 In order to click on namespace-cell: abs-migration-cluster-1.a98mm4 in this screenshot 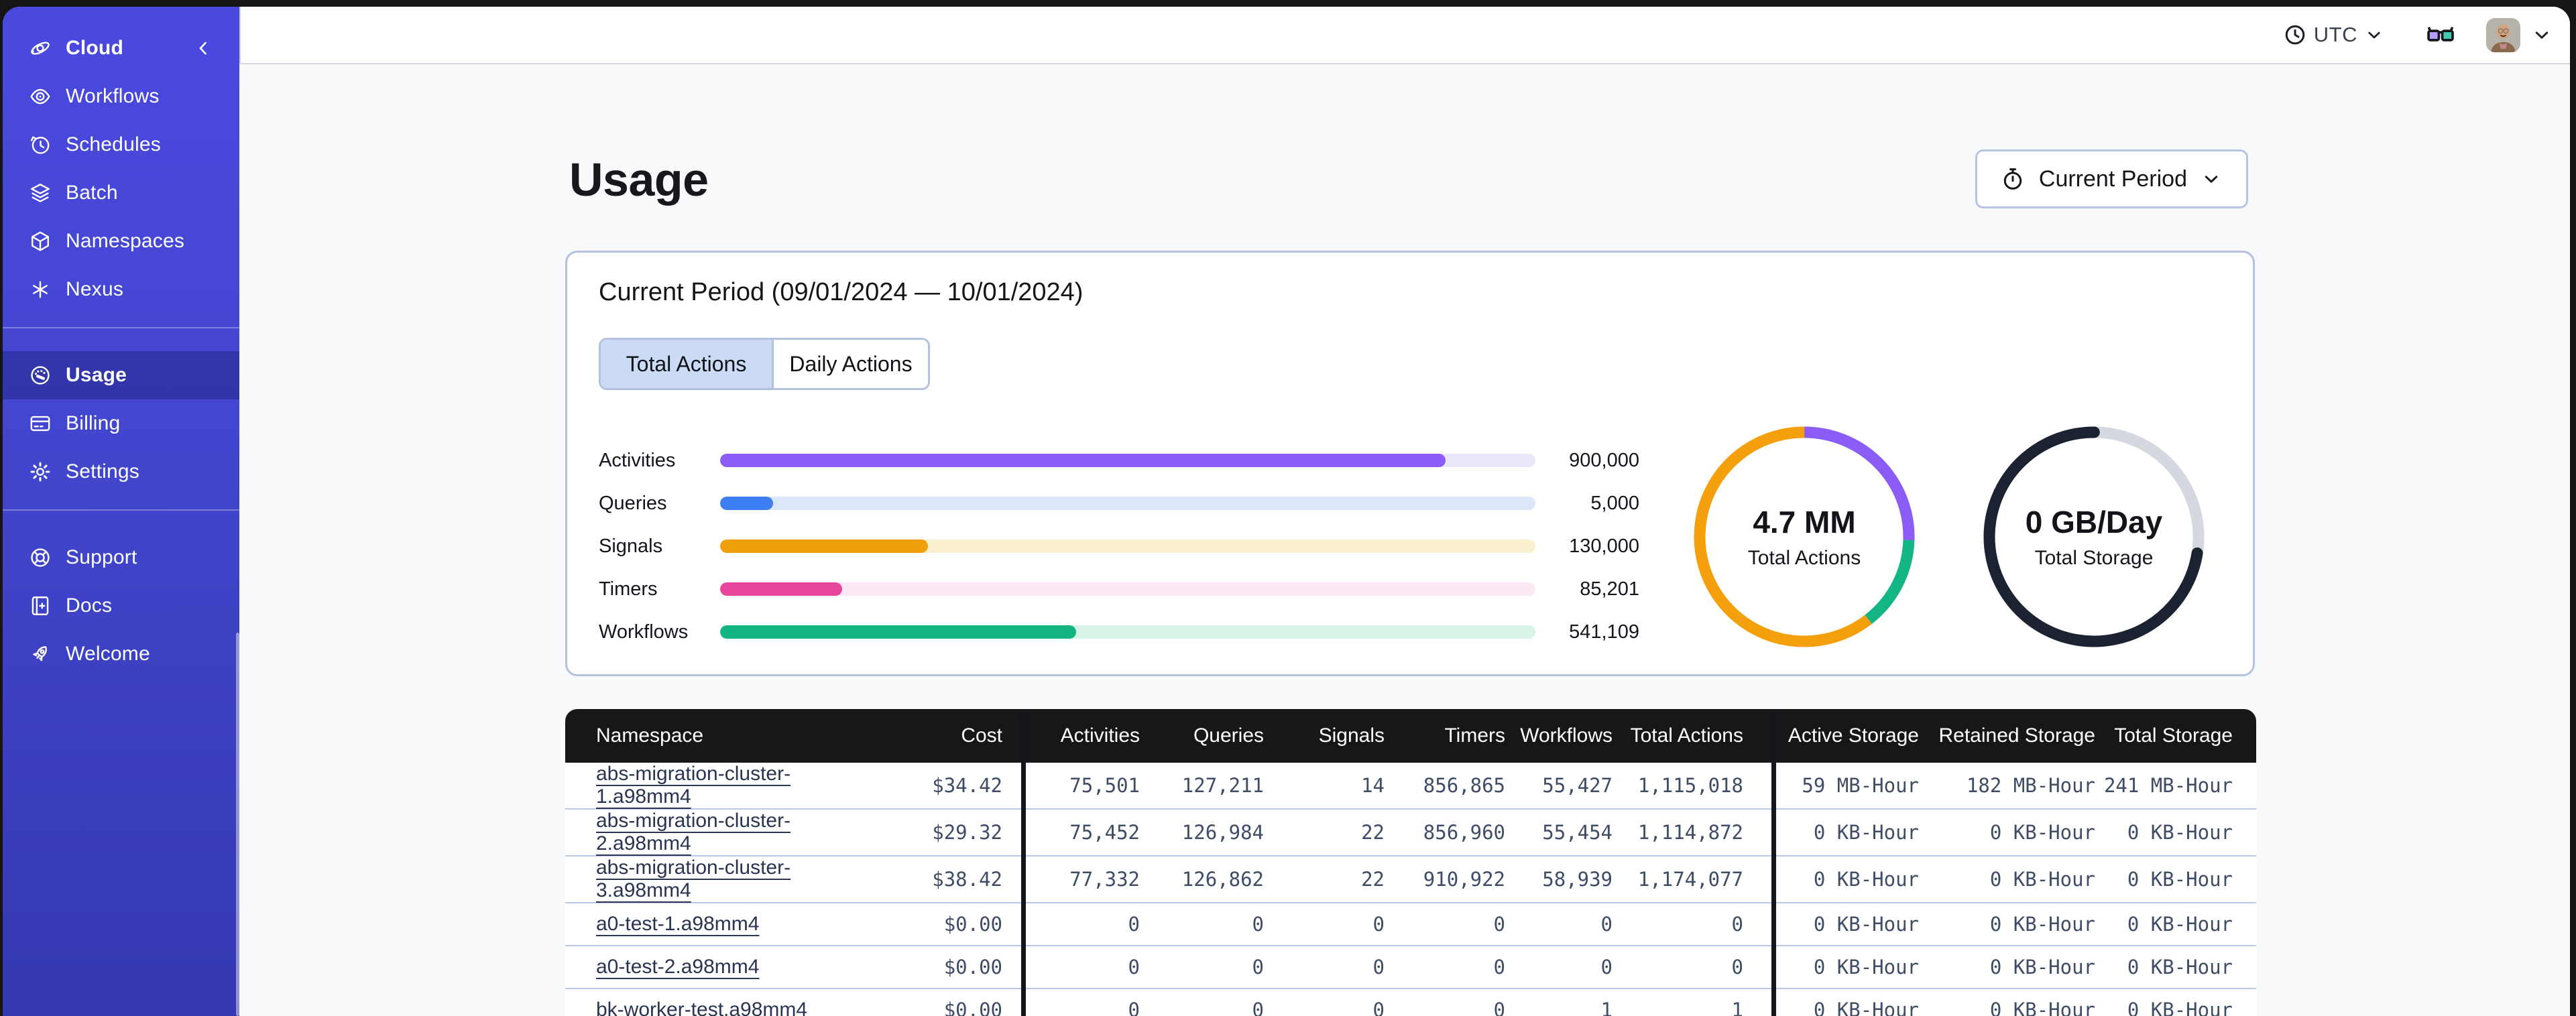, I will do `click(711, 785)`.